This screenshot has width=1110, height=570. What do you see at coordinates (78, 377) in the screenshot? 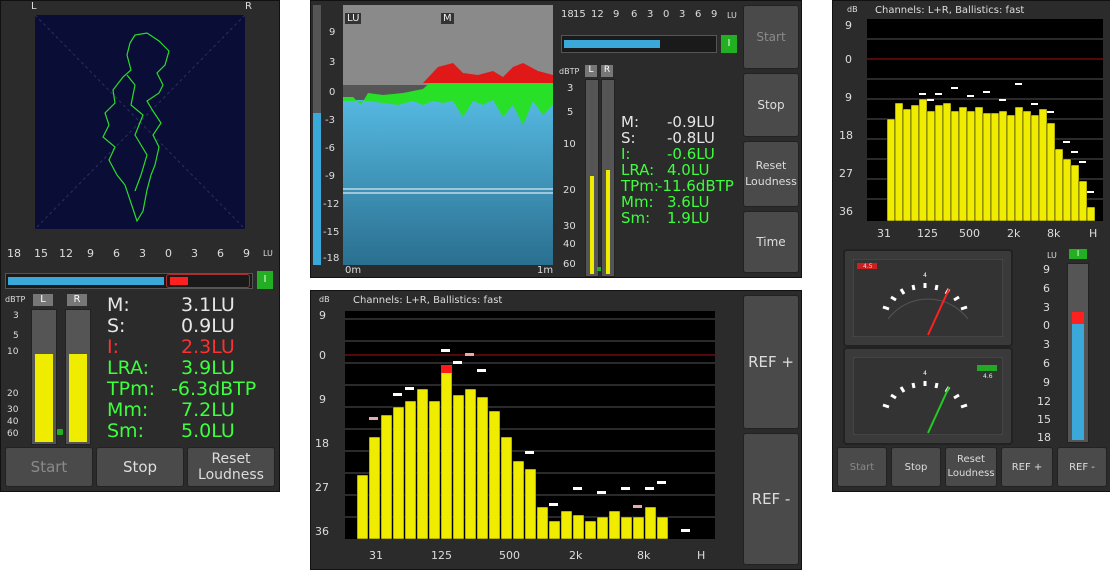
I see `meter-r-bar` at bounding box center [78, 377].